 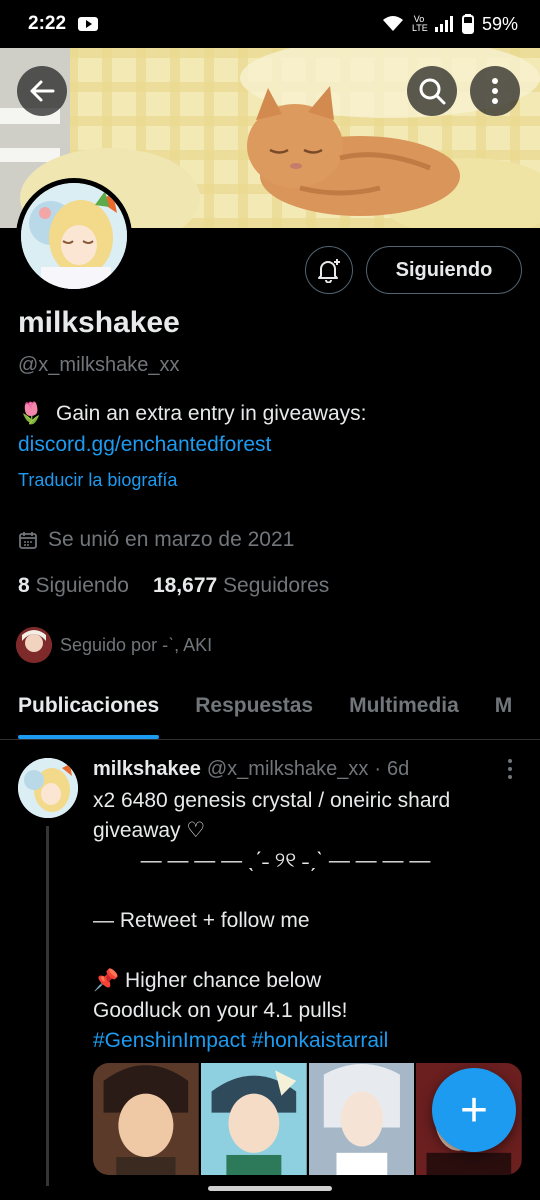 I want to click on back-arrow-icon, so click(x=42, y=91).